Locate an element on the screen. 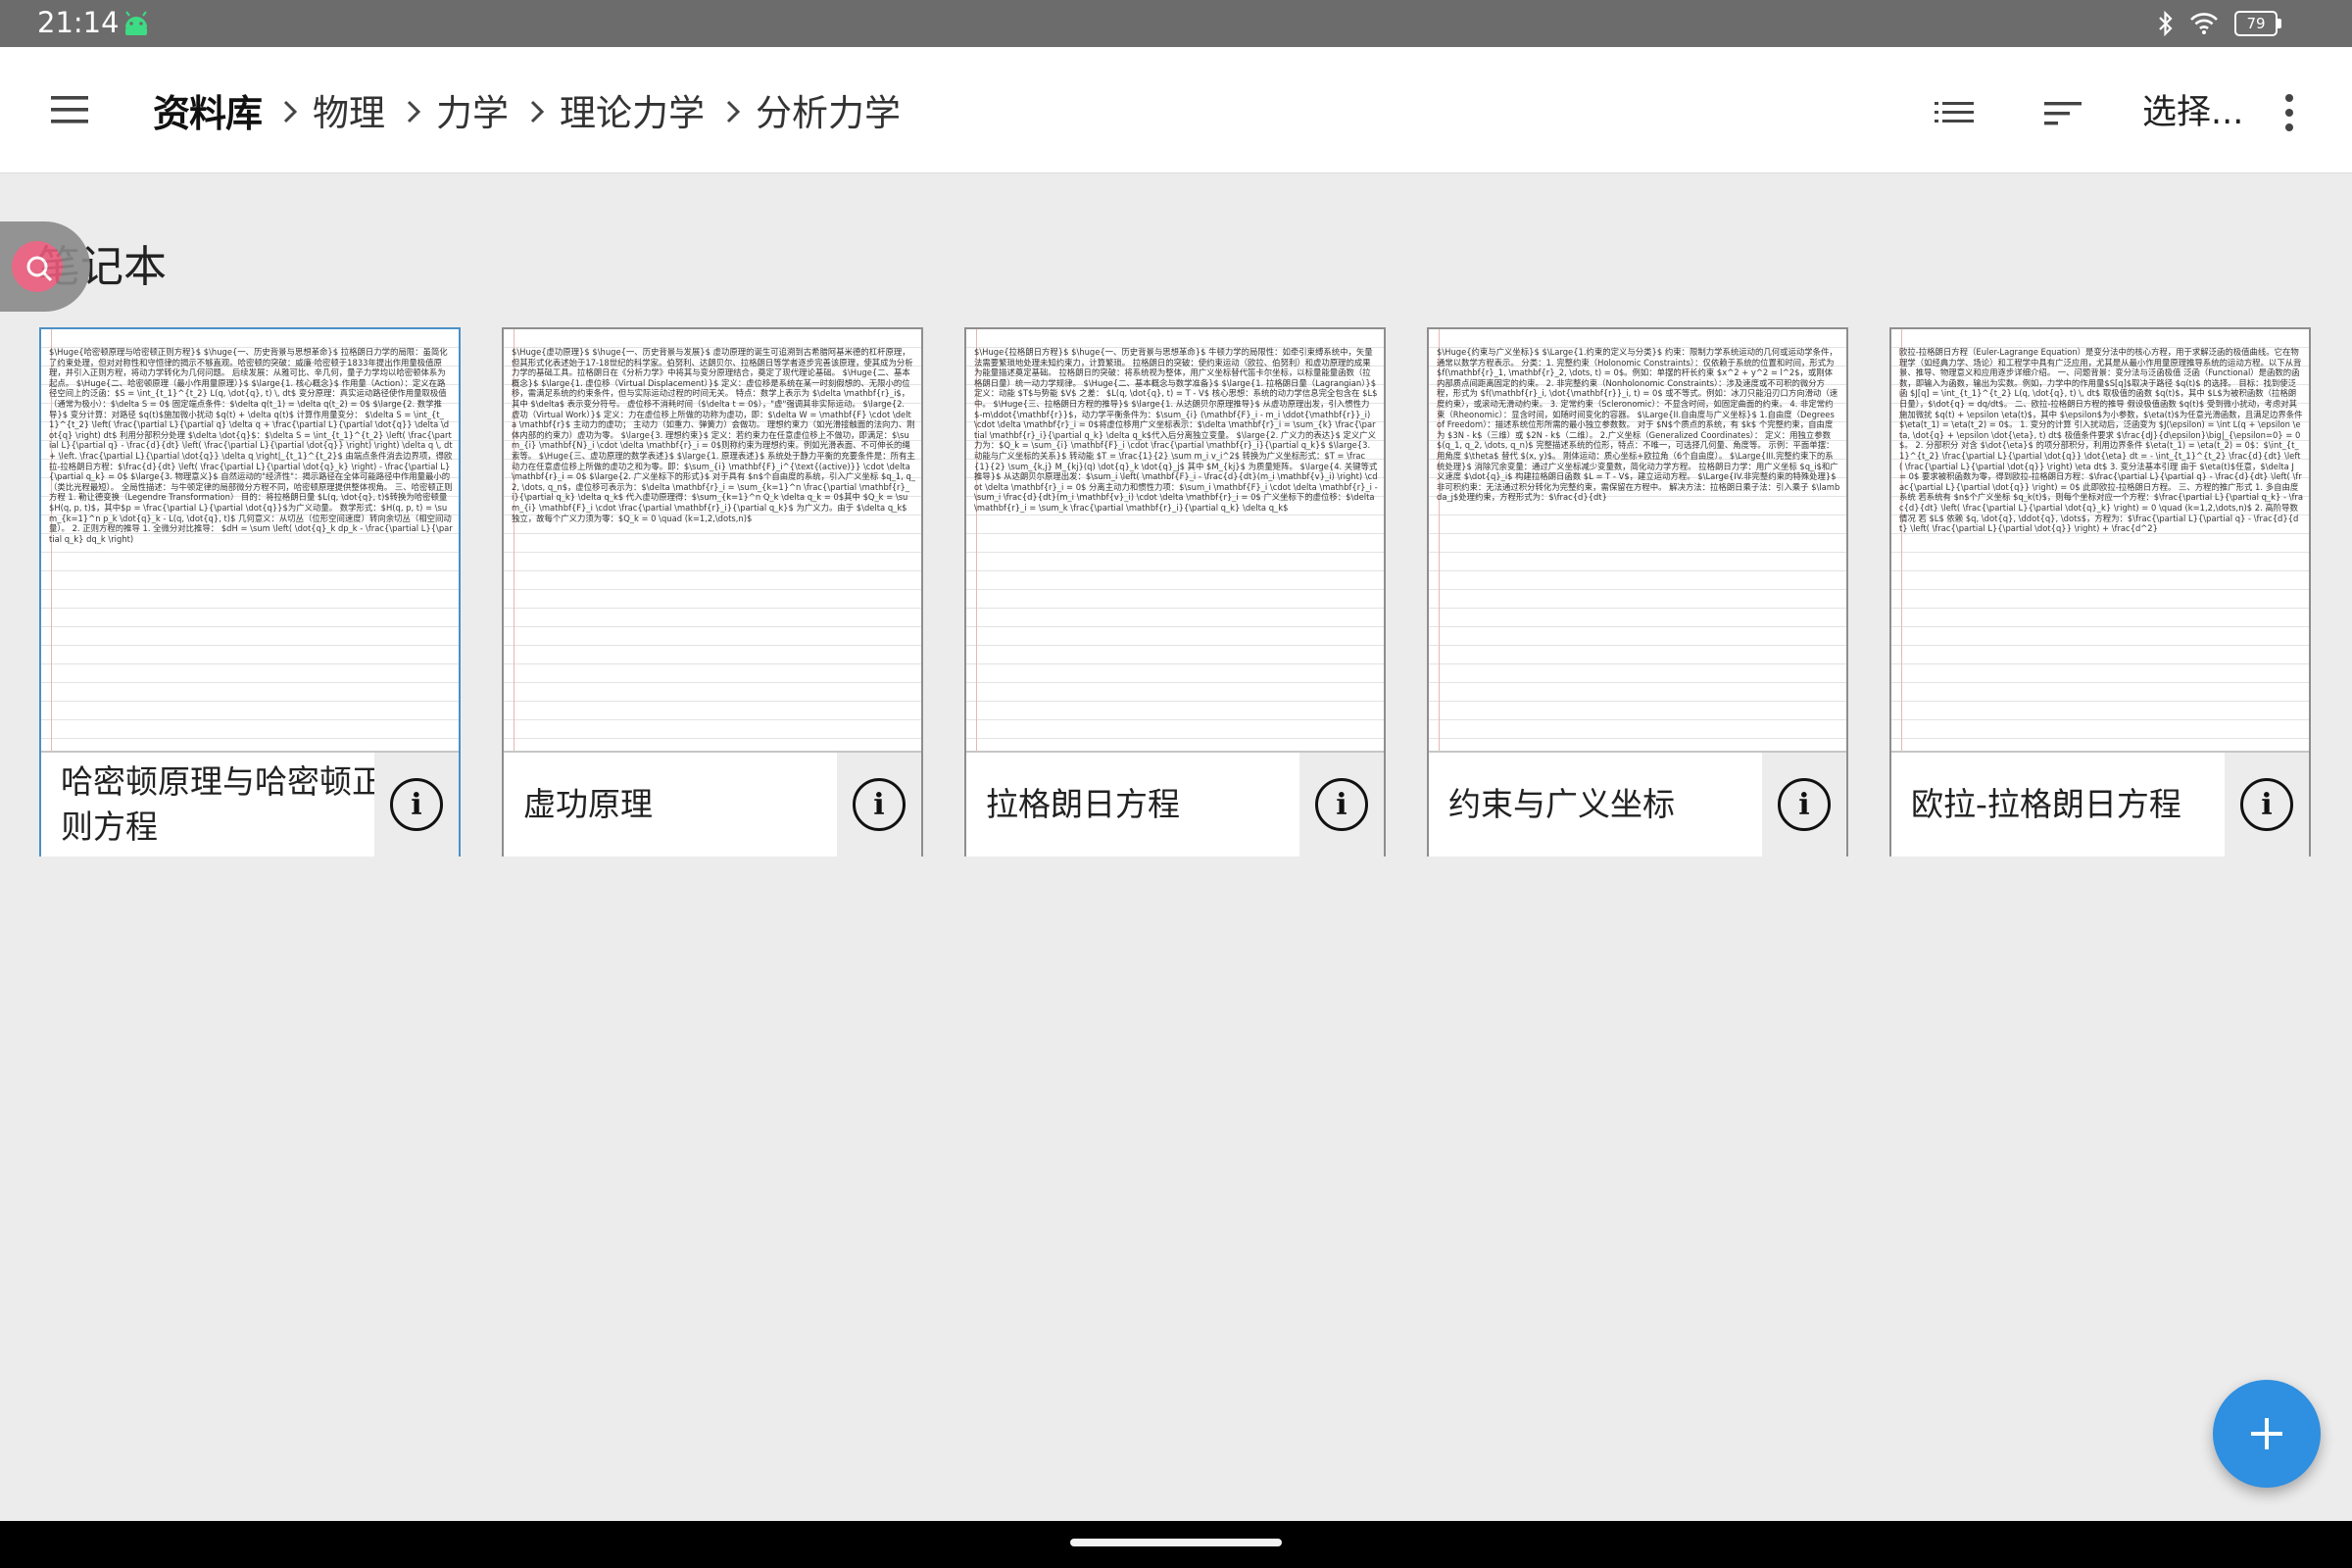 This screenshot has height=1568, width=2352. notebook-title: 欧拉-拉格朗日方程 is located at coordinates (2046, 804).